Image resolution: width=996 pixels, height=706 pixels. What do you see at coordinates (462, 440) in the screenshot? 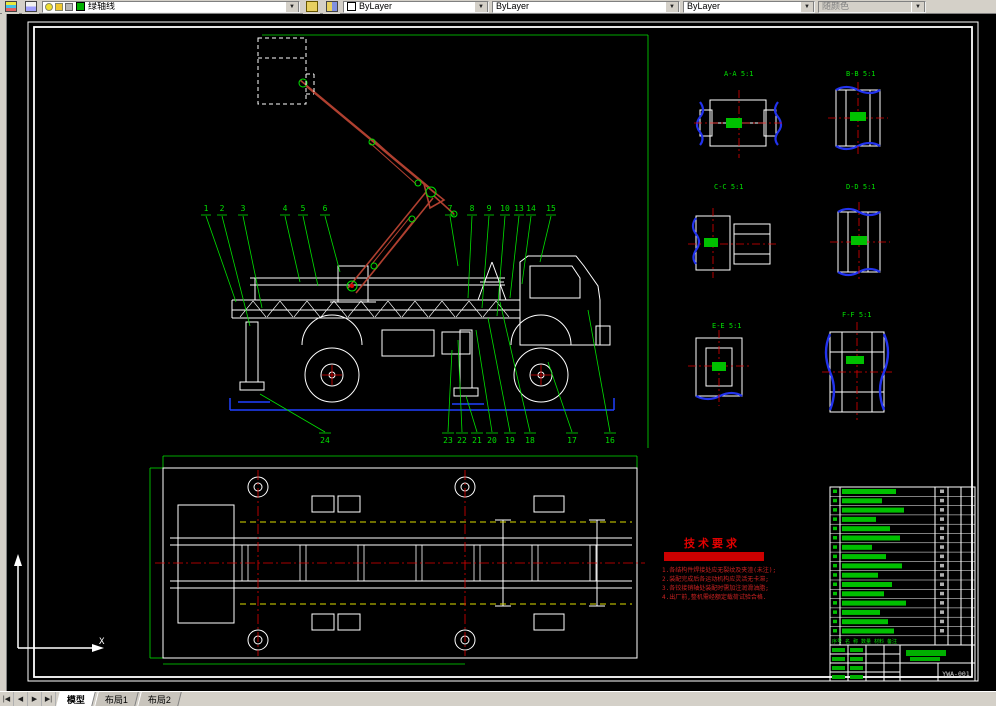
I see `svg-text: 22` at bounding box center [462, 440].